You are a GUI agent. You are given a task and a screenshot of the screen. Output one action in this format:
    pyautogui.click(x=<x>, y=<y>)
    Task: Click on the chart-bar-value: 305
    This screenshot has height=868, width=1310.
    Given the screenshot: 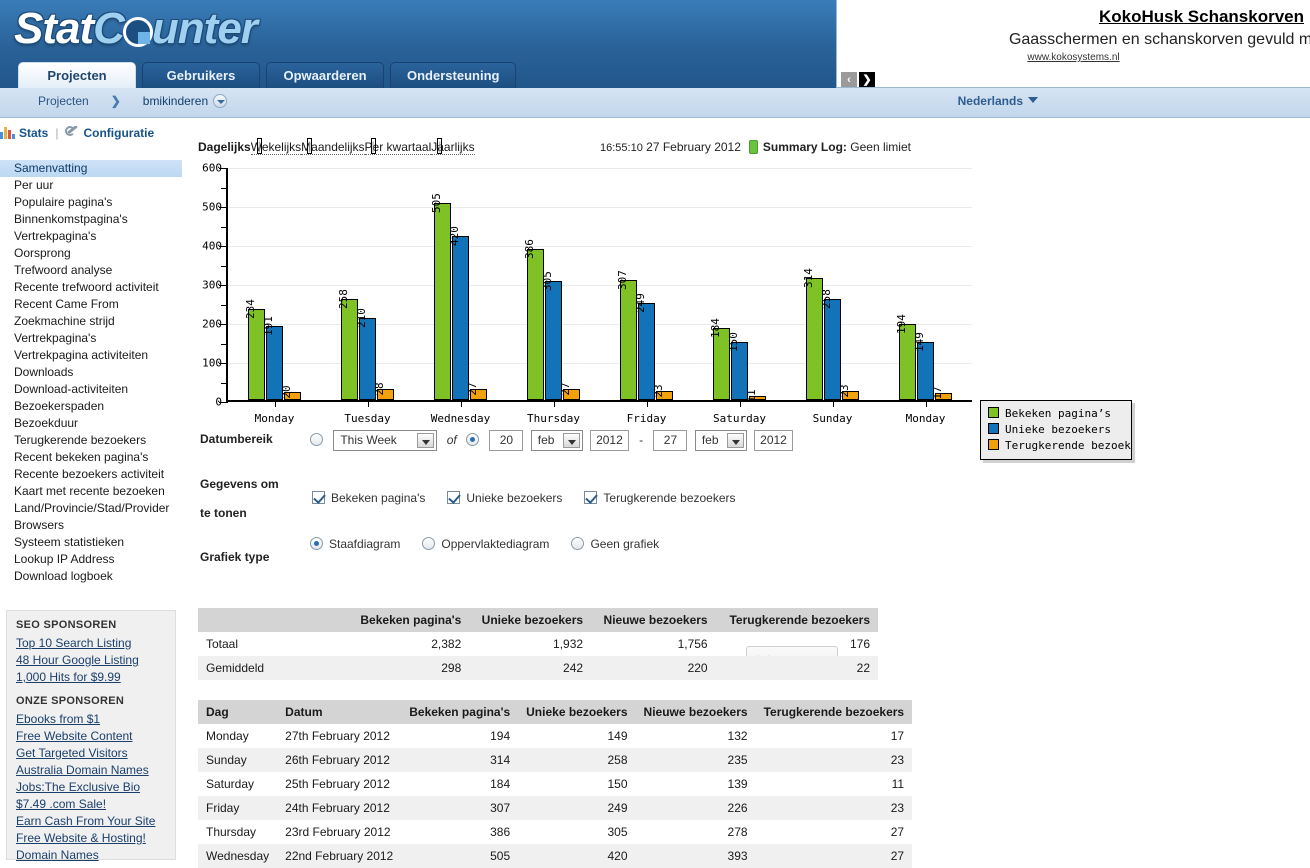 What is the action you would take?
    pyautogui.click(x=547, y=281)
    